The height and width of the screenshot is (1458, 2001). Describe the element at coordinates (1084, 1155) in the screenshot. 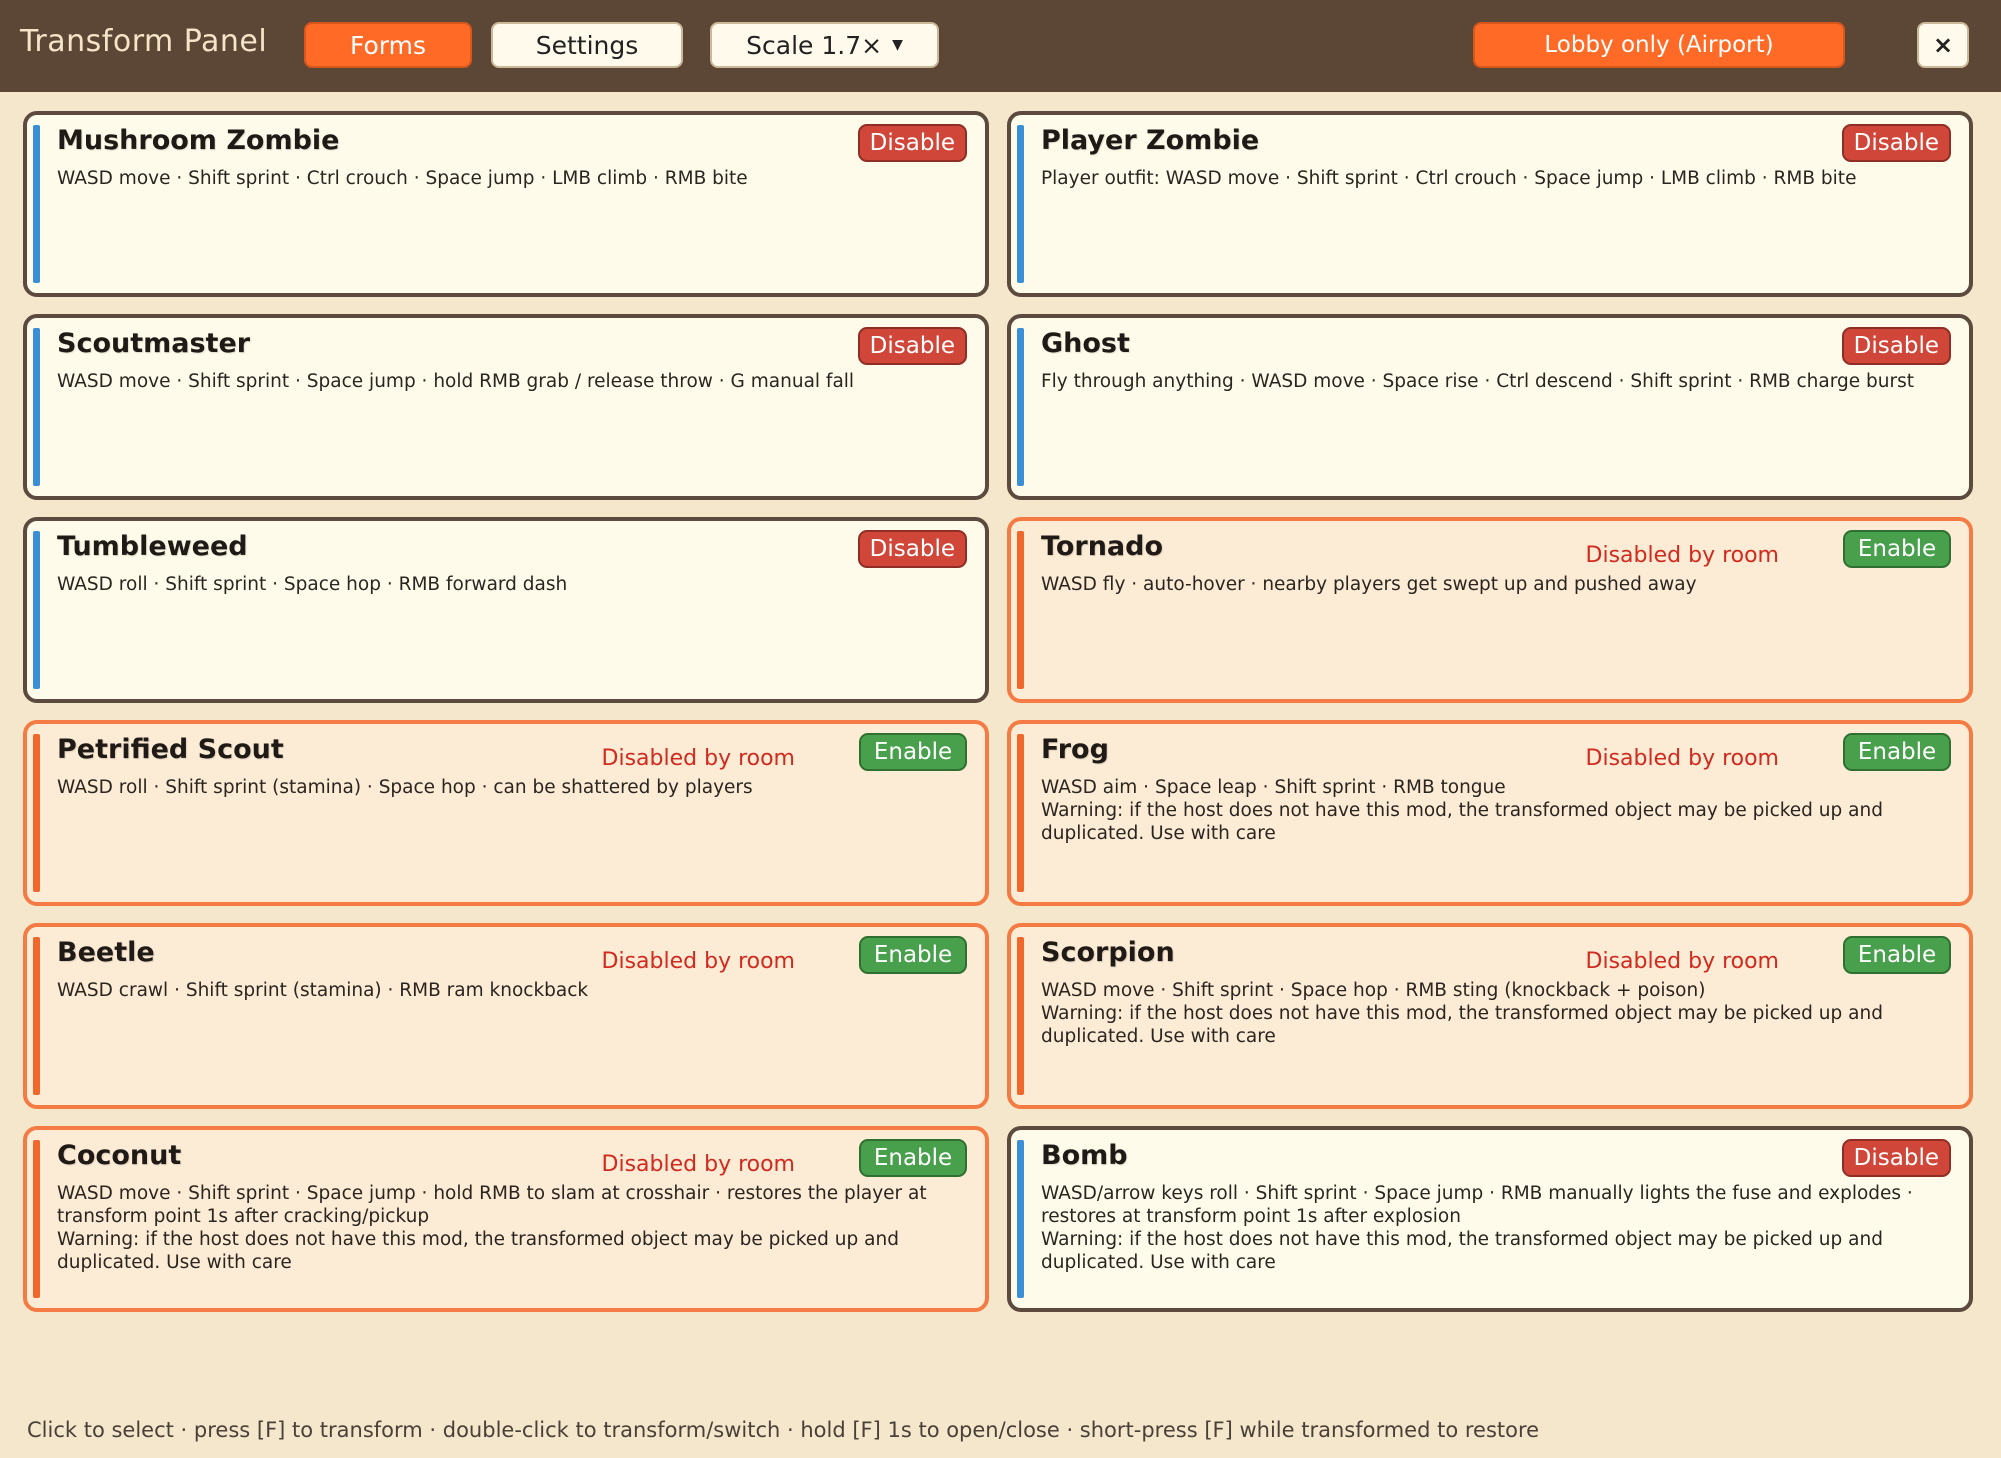

I see `form-name: Bomb` at that location.